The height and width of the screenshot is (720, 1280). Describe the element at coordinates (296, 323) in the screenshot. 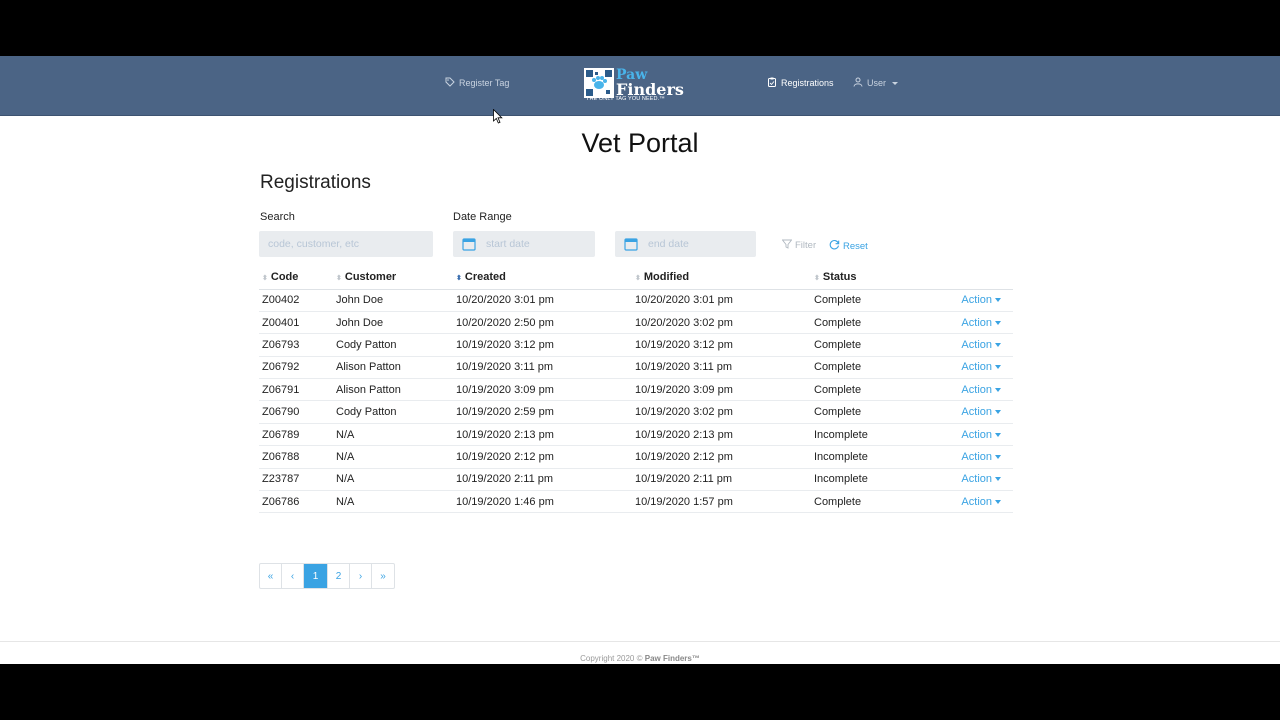

I see `cell-code: Z00401` at that location.